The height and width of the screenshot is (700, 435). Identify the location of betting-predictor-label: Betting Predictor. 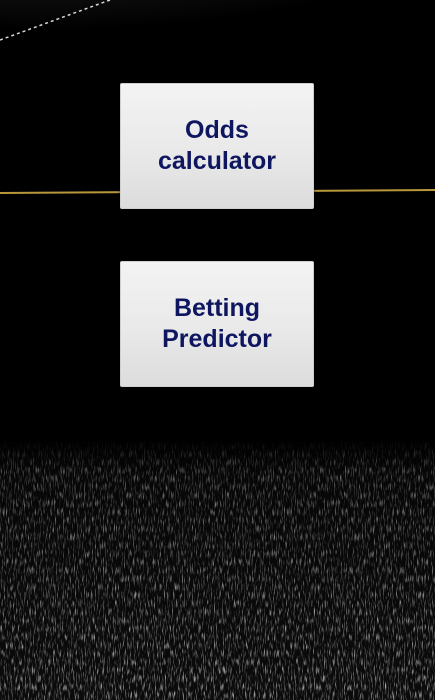
(217, 323).